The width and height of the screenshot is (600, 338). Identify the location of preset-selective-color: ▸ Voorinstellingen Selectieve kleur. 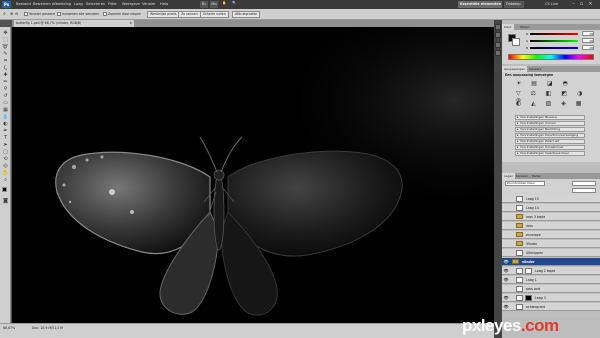
(550, 153).